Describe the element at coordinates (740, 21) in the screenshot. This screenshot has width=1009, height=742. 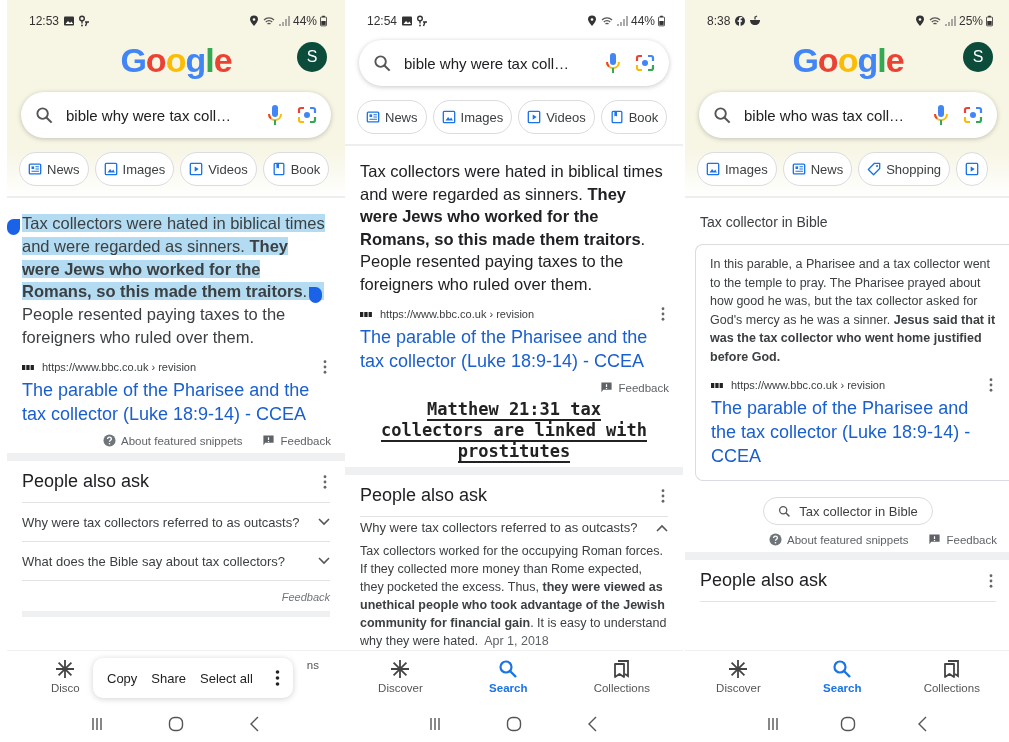
I see `round-app-icon` at that location.